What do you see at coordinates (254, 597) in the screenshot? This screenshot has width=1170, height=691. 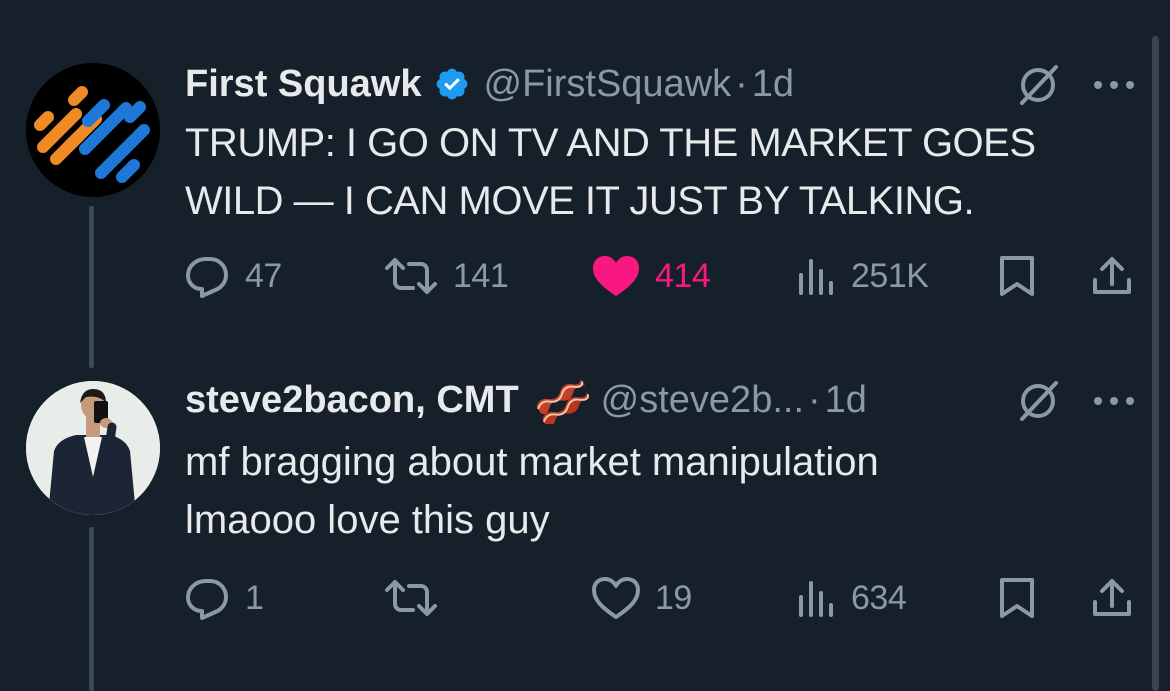 I see `reply-count: 1` at bounding box center [254, 597].